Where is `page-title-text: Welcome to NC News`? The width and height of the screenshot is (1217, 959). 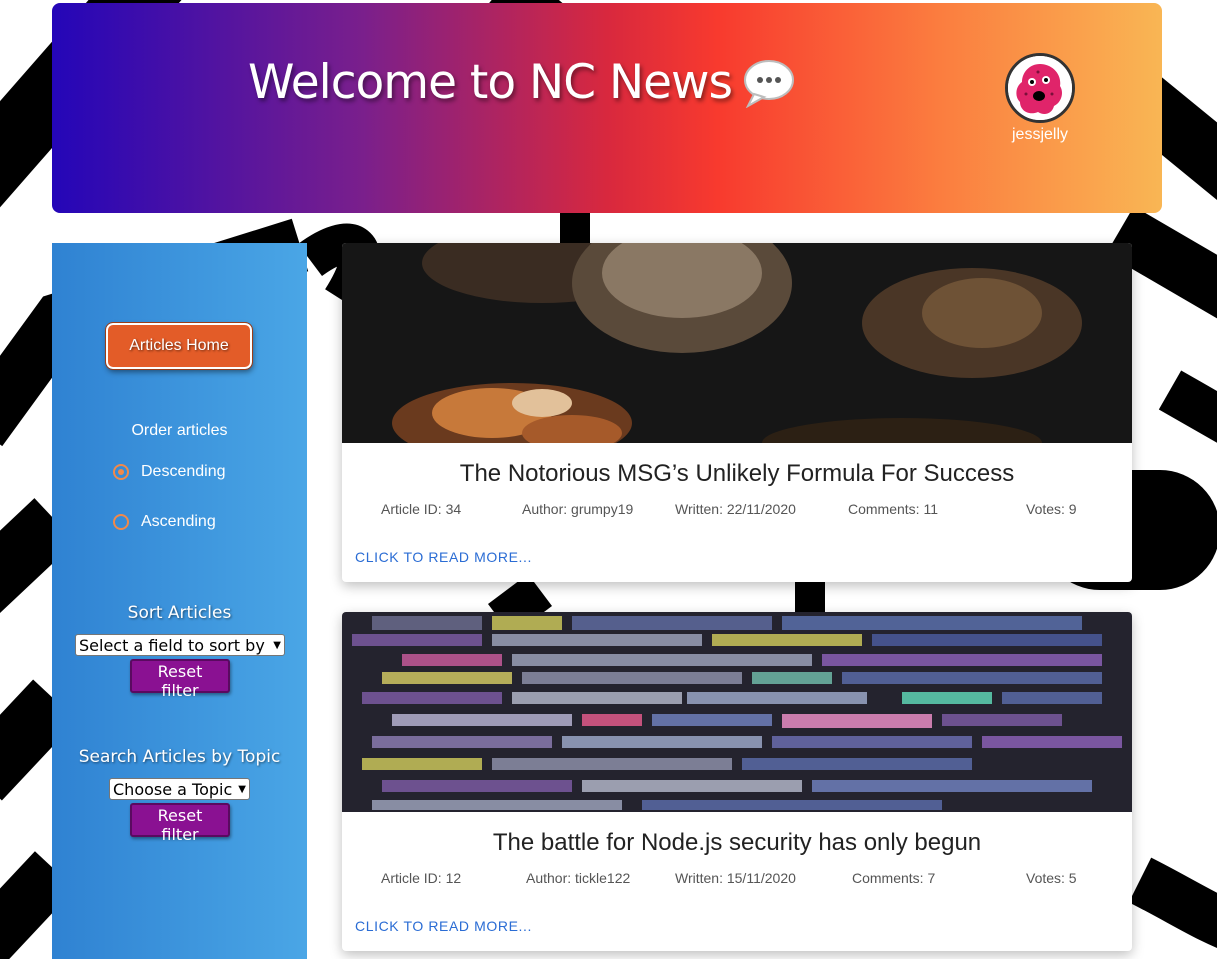
page-title-text: Welcome to NC News is located at coordinates (490, 82).